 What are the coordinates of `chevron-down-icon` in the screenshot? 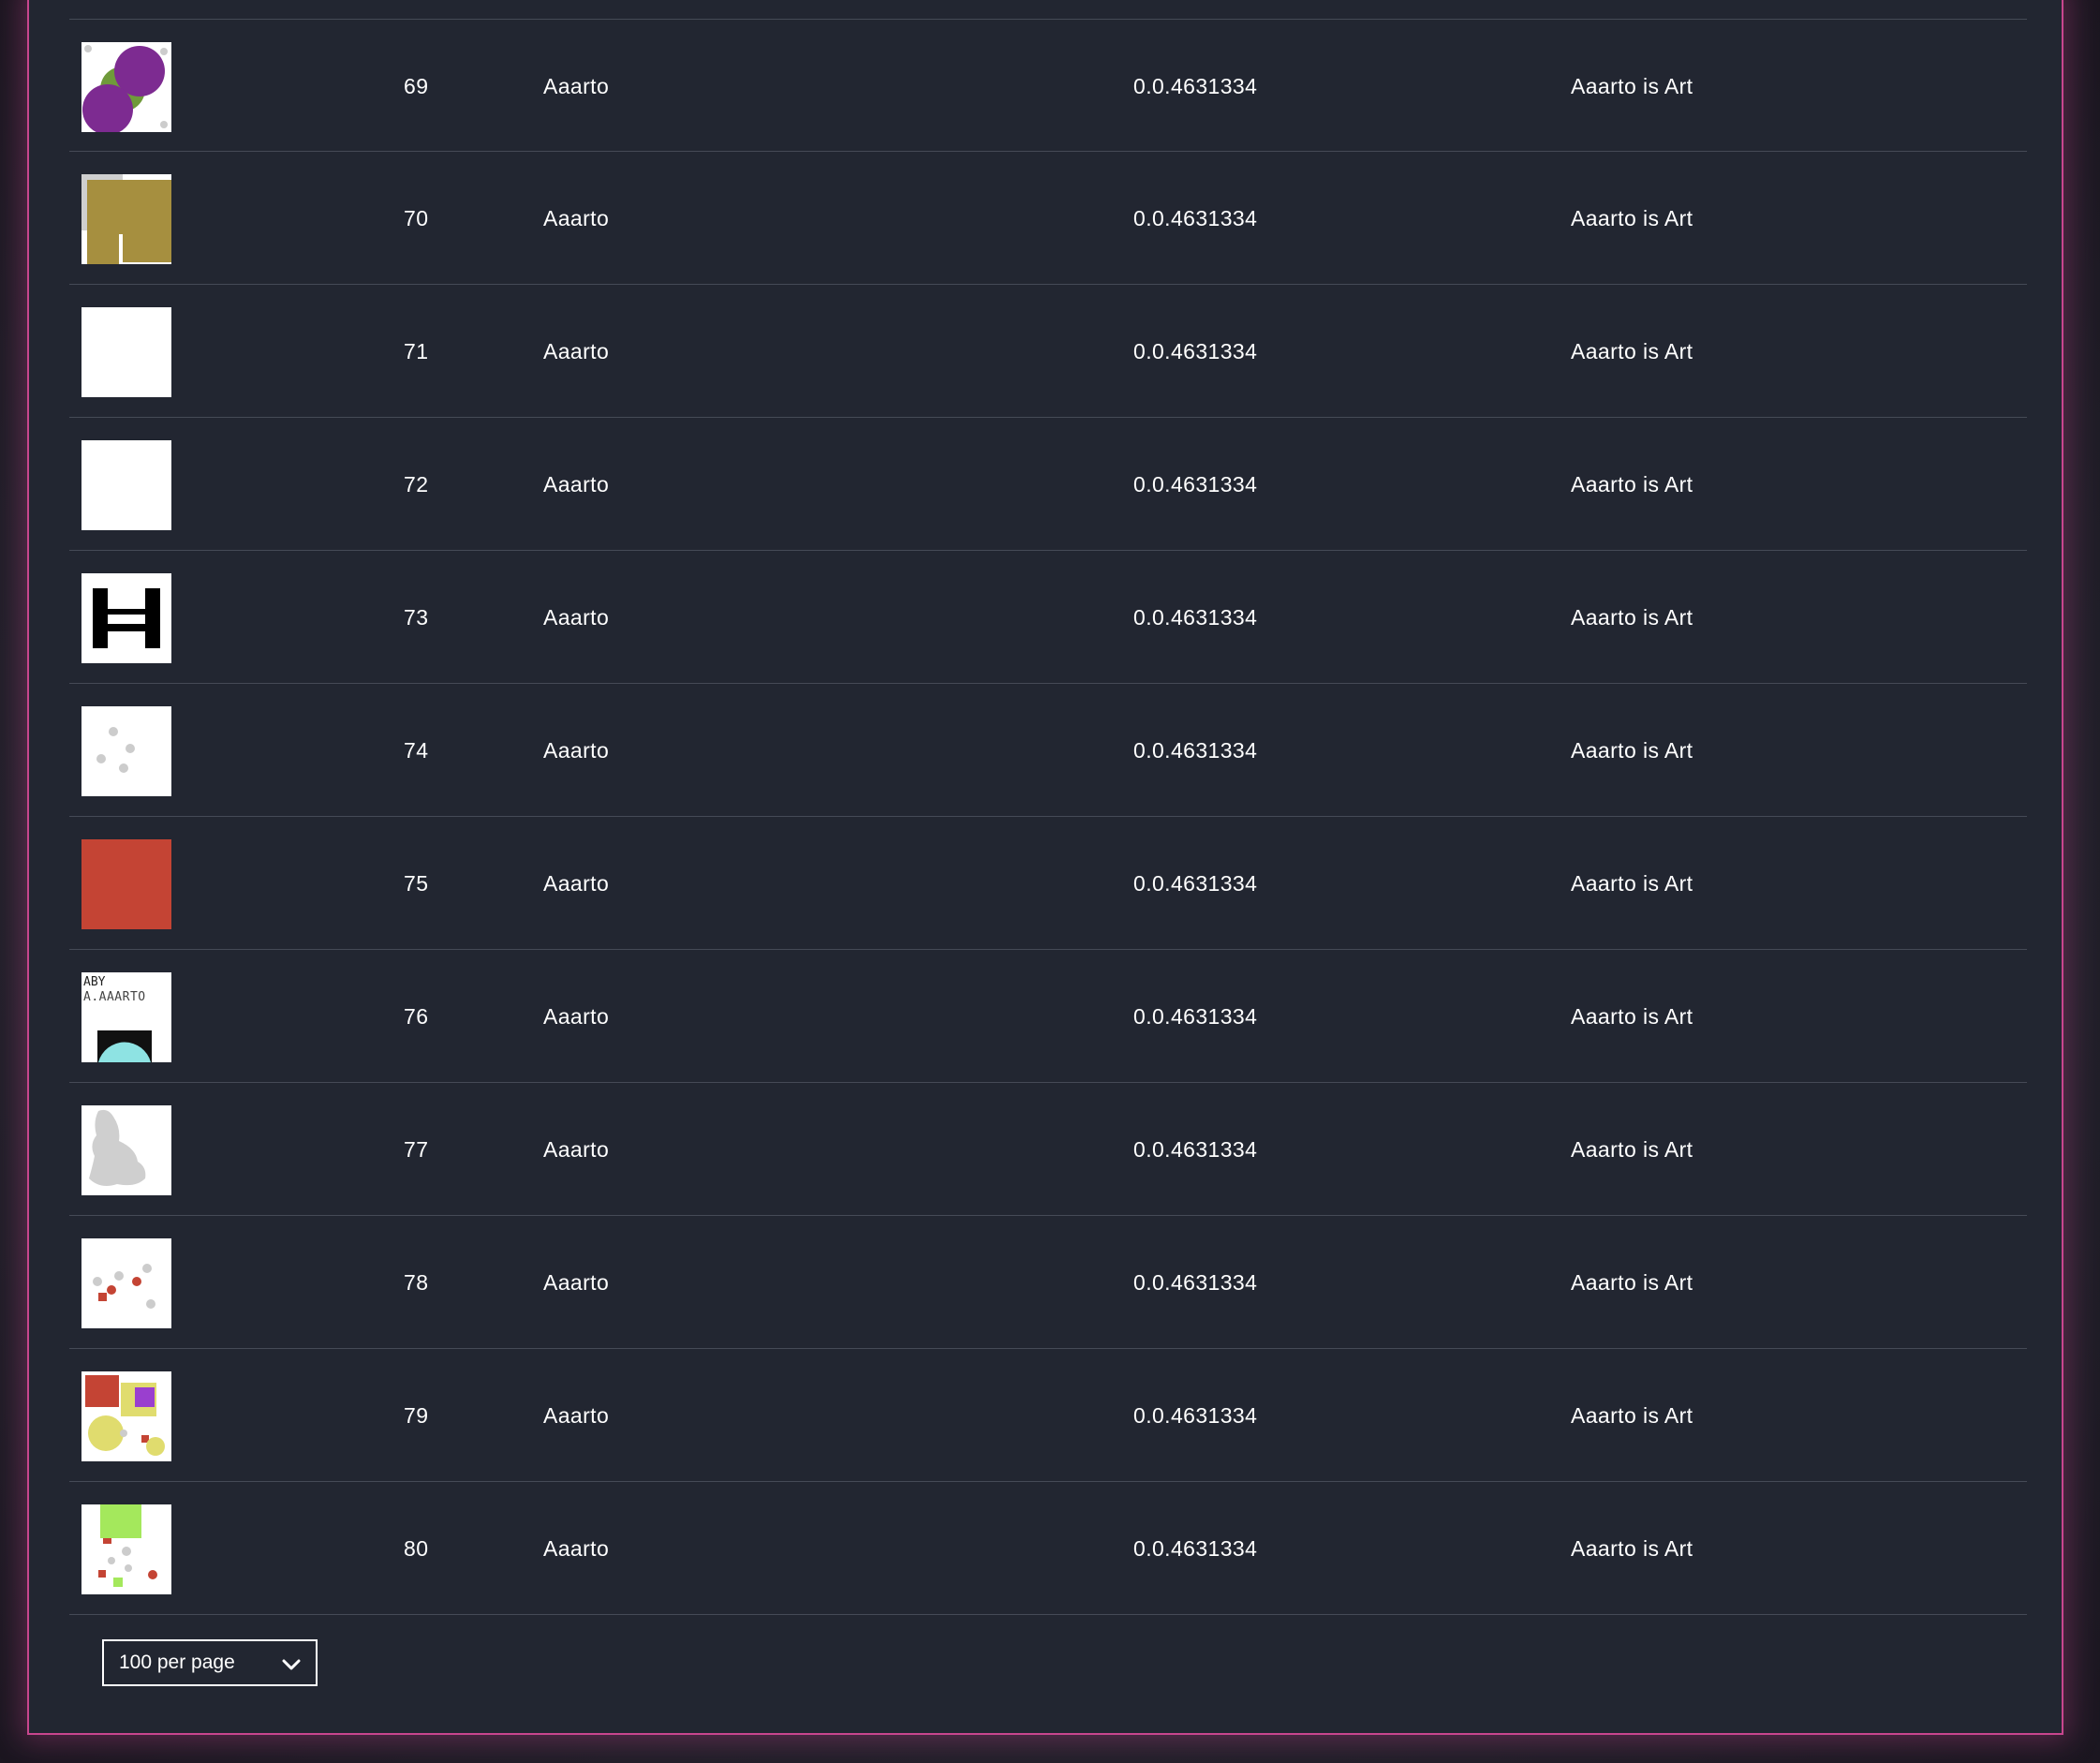 It's located at (291, 1664).